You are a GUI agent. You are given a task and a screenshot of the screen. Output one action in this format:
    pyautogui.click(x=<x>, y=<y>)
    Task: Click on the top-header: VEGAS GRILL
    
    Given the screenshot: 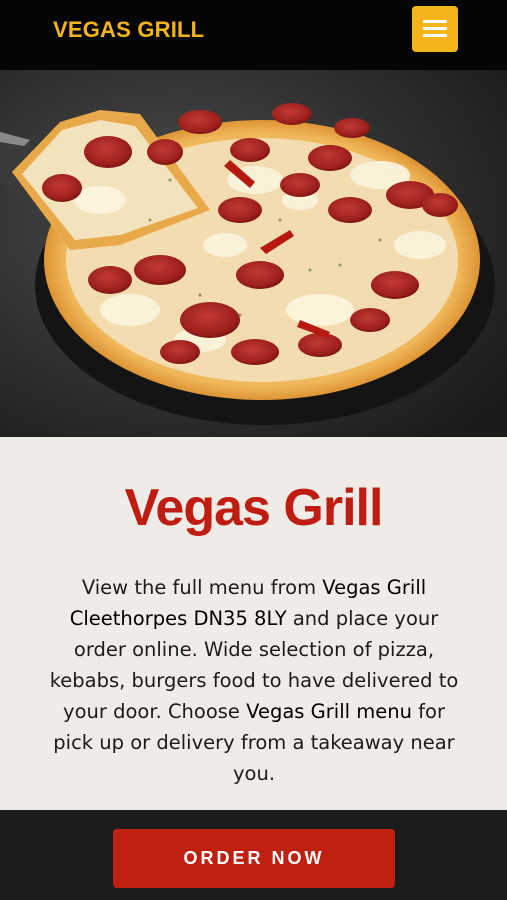 What is the action you would take?
    pyautogui.click(x=253, y=35)
    